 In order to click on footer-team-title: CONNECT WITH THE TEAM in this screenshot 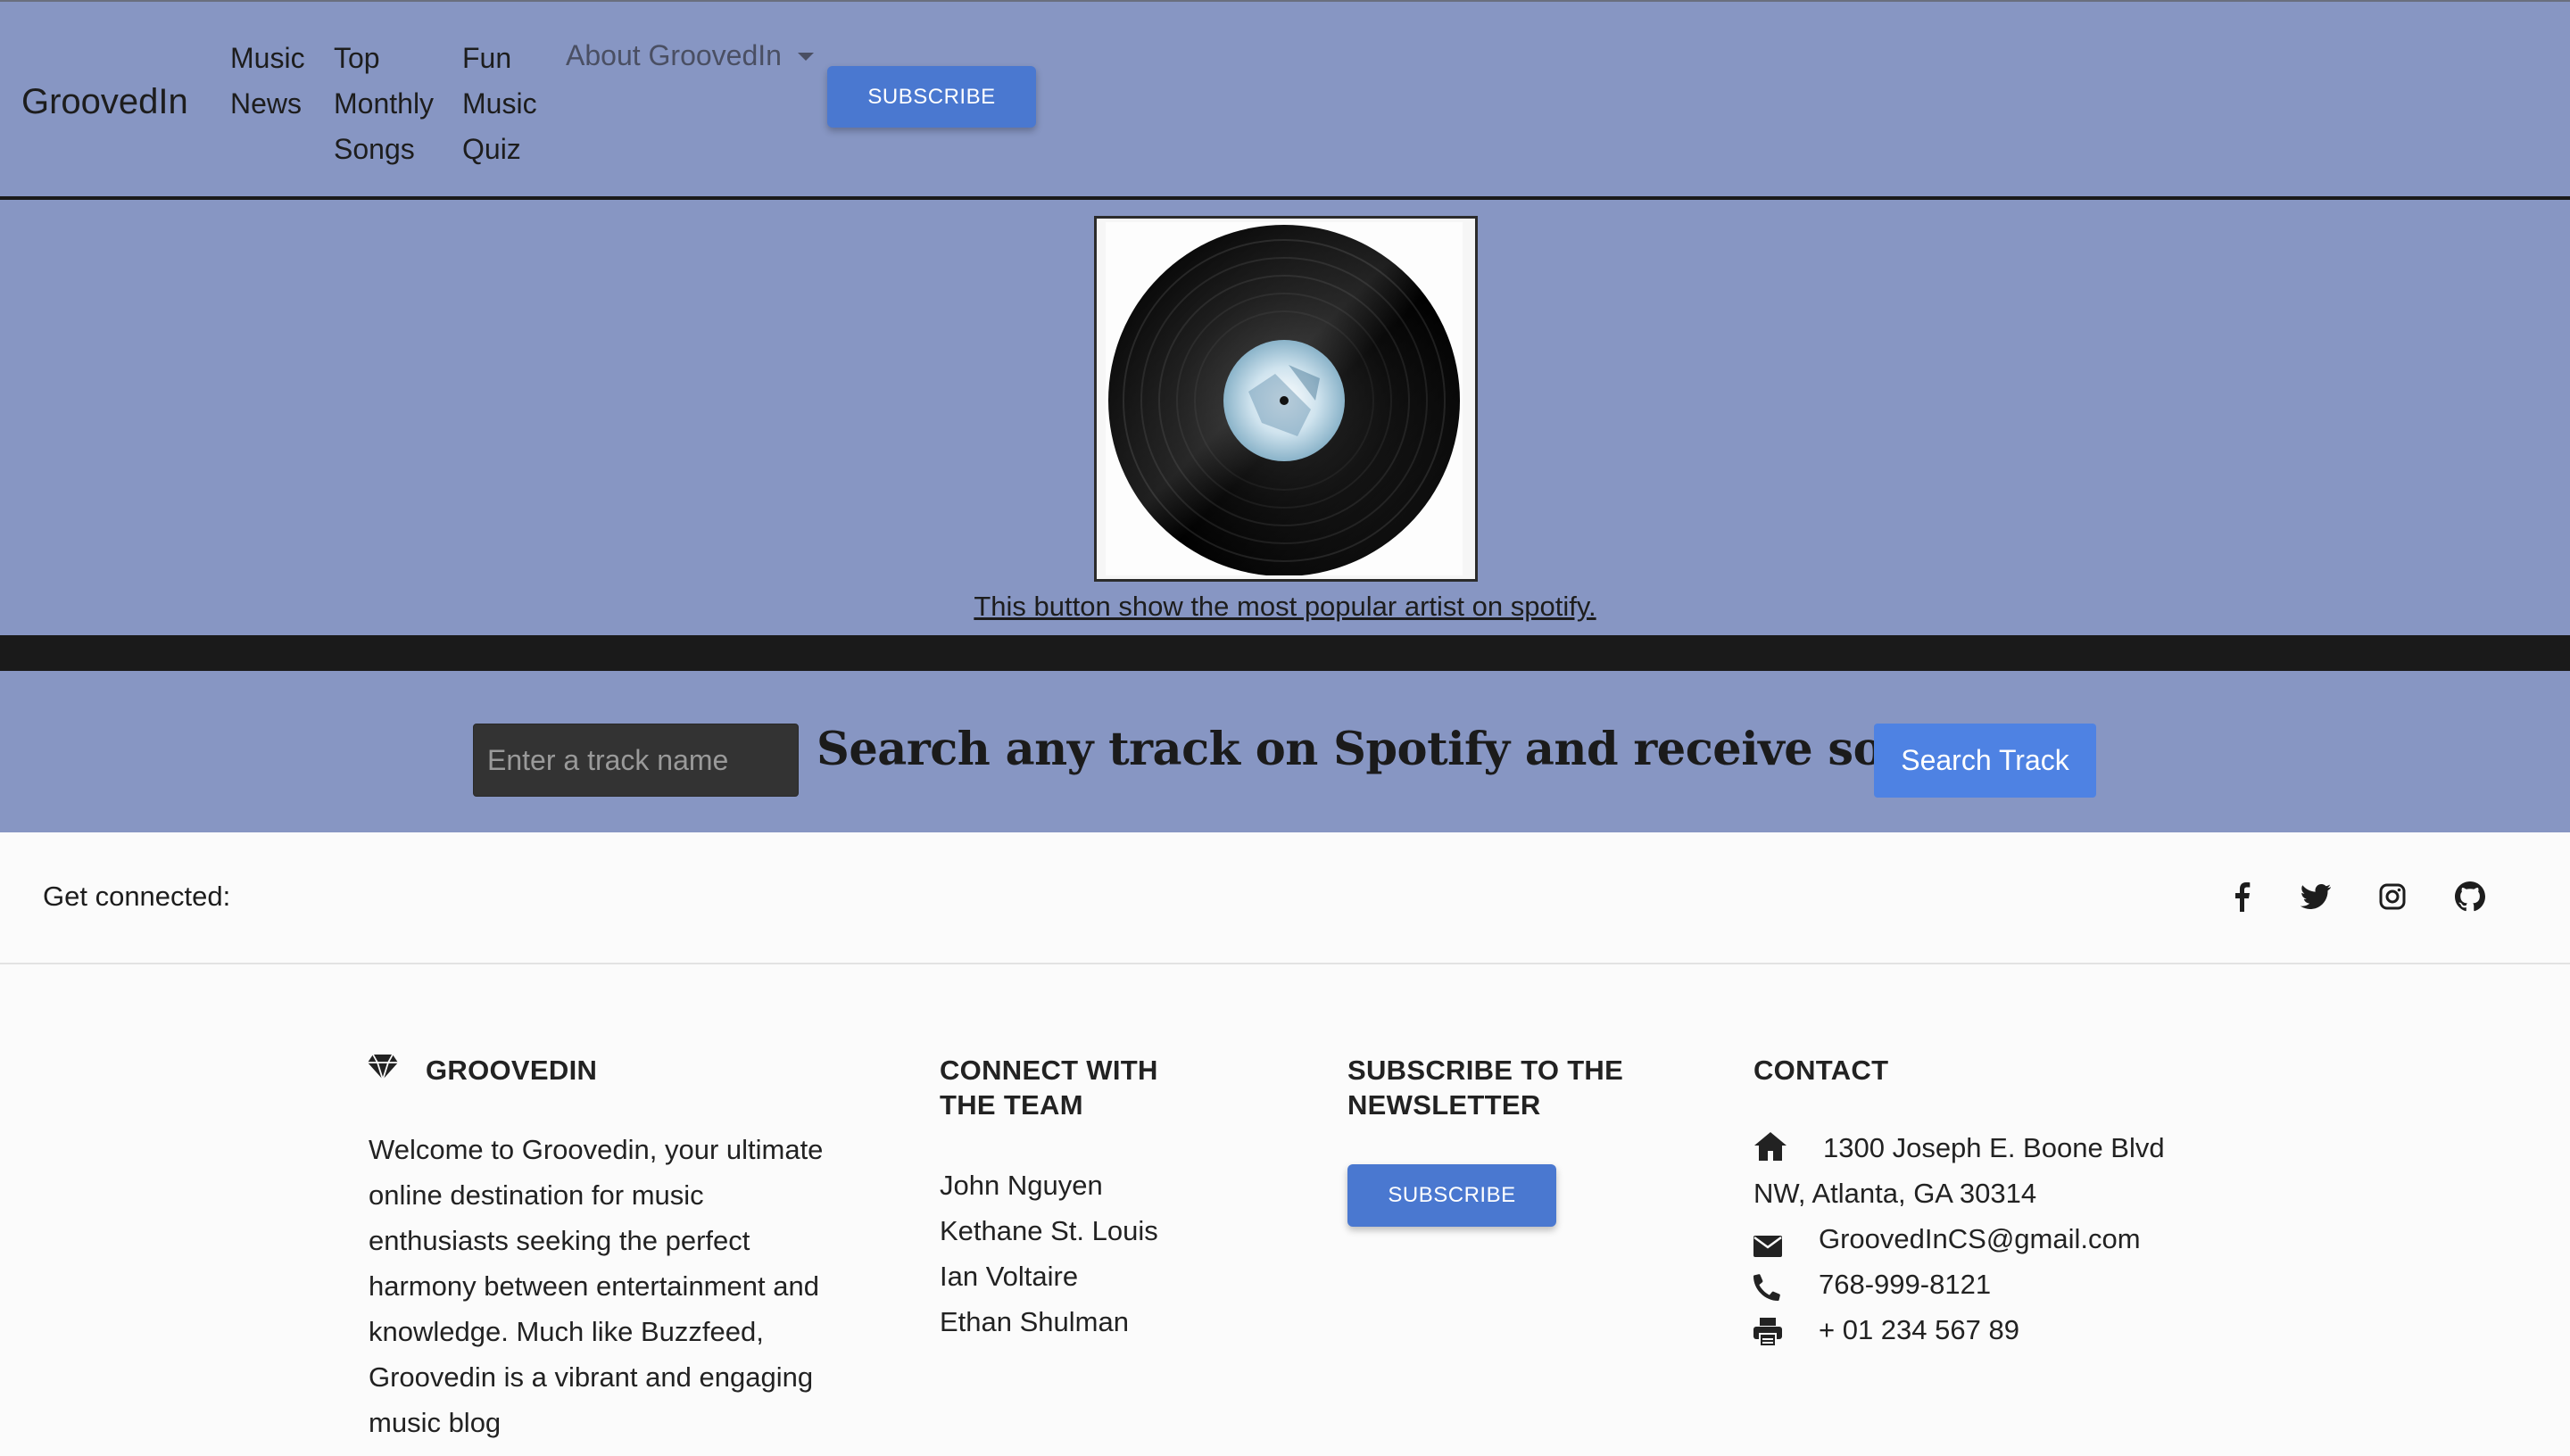, I will do `click(1049, 1087)`.